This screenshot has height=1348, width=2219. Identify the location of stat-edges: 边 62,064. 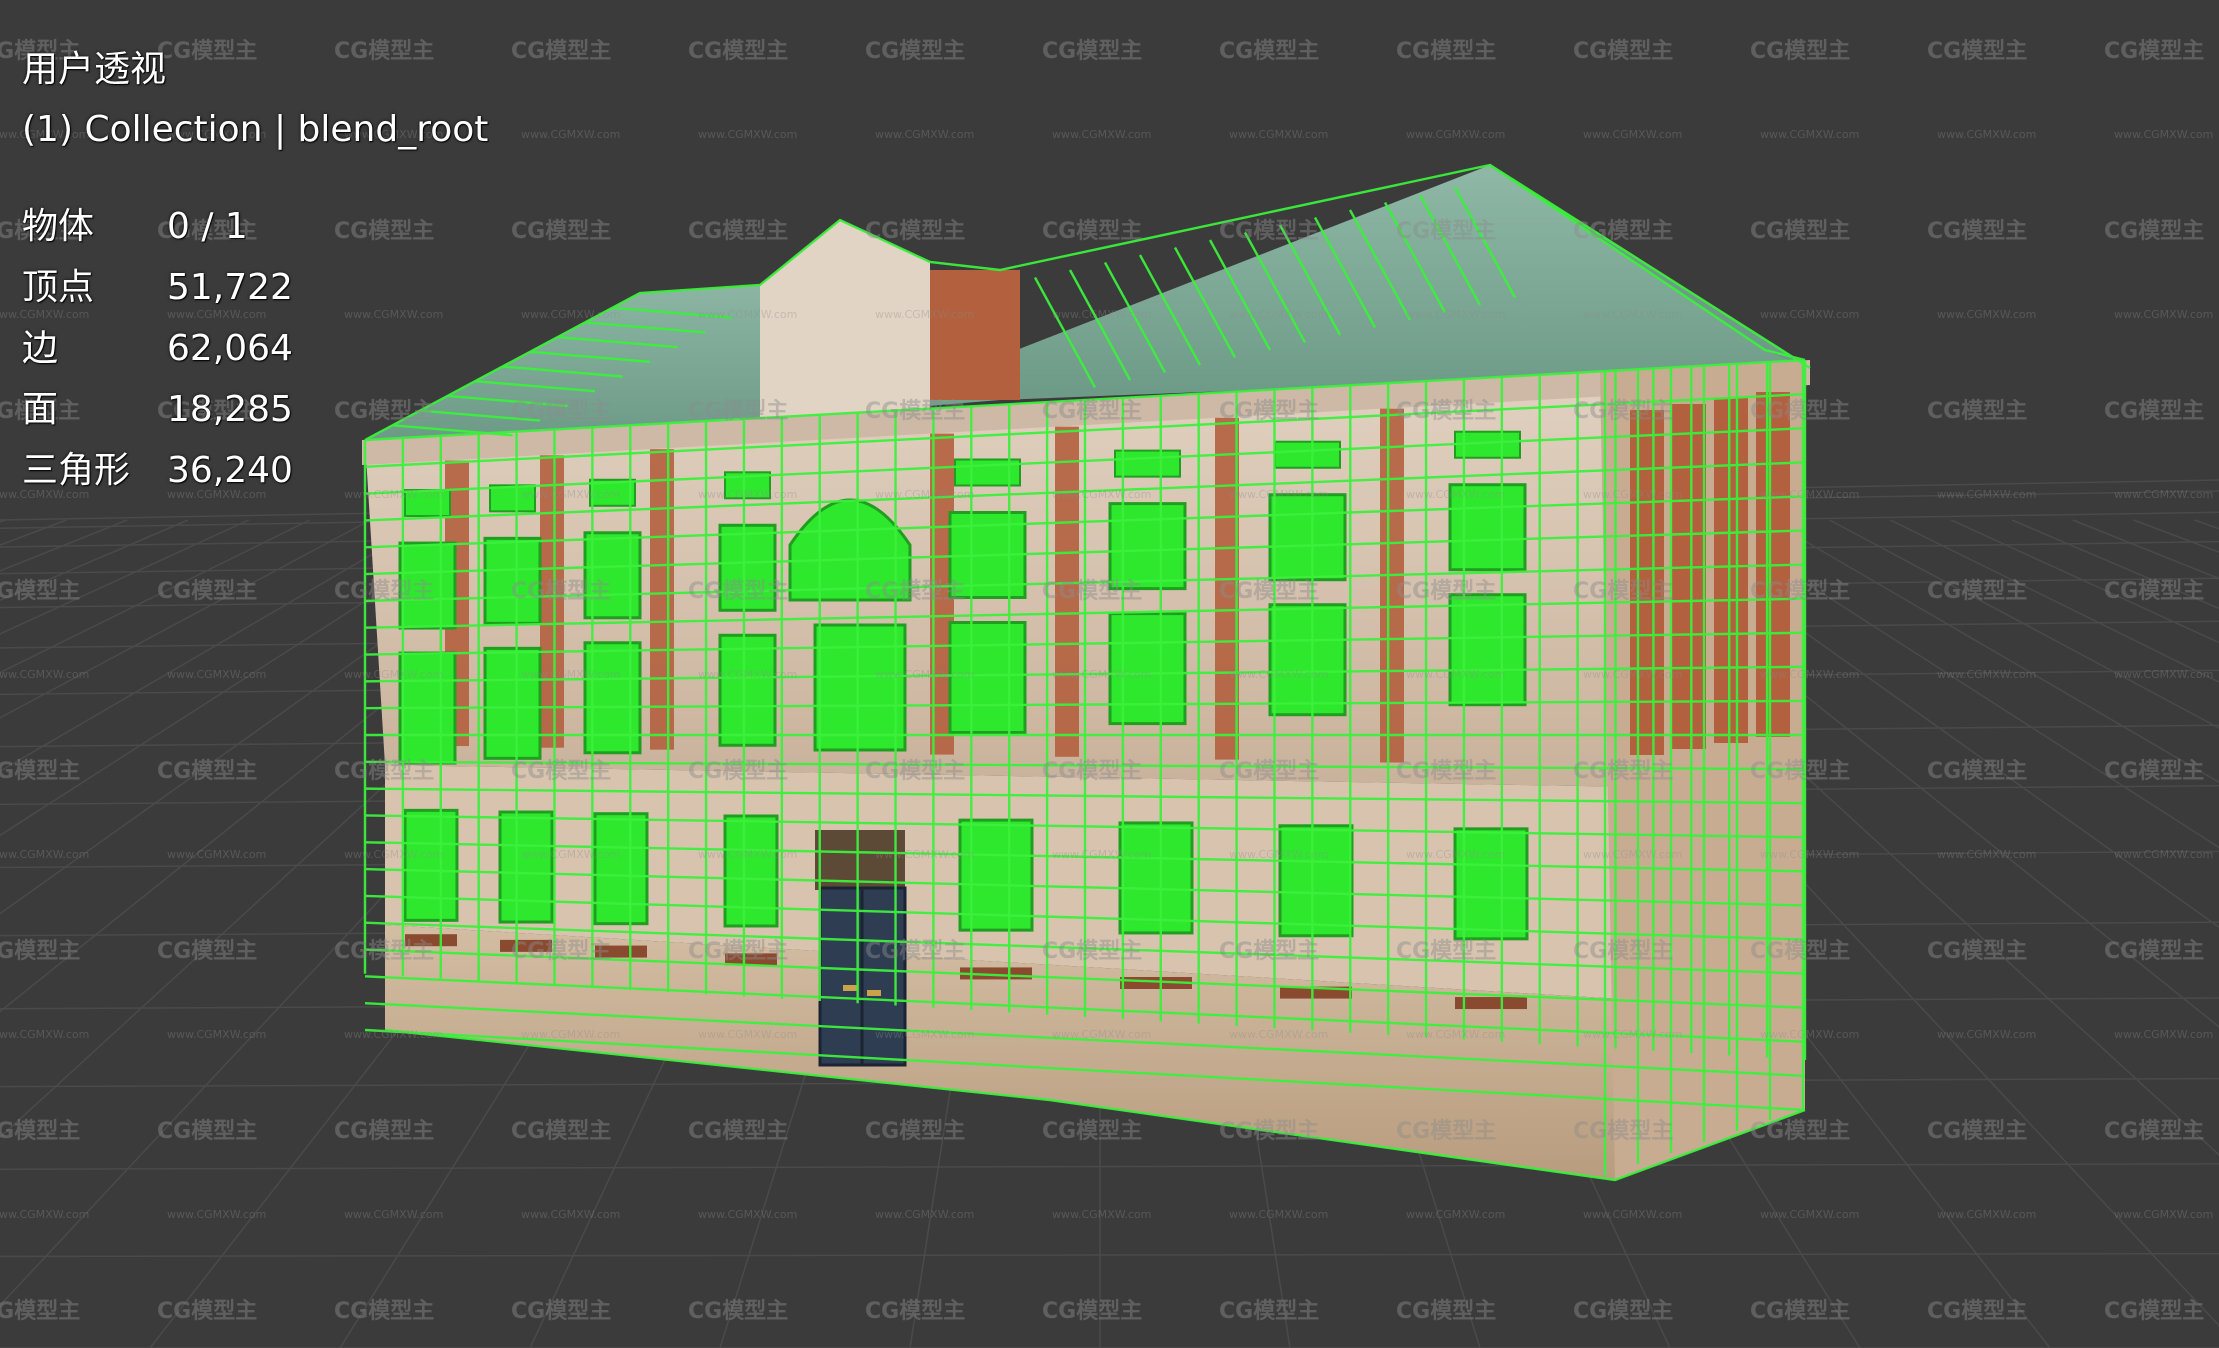
(255, 348).